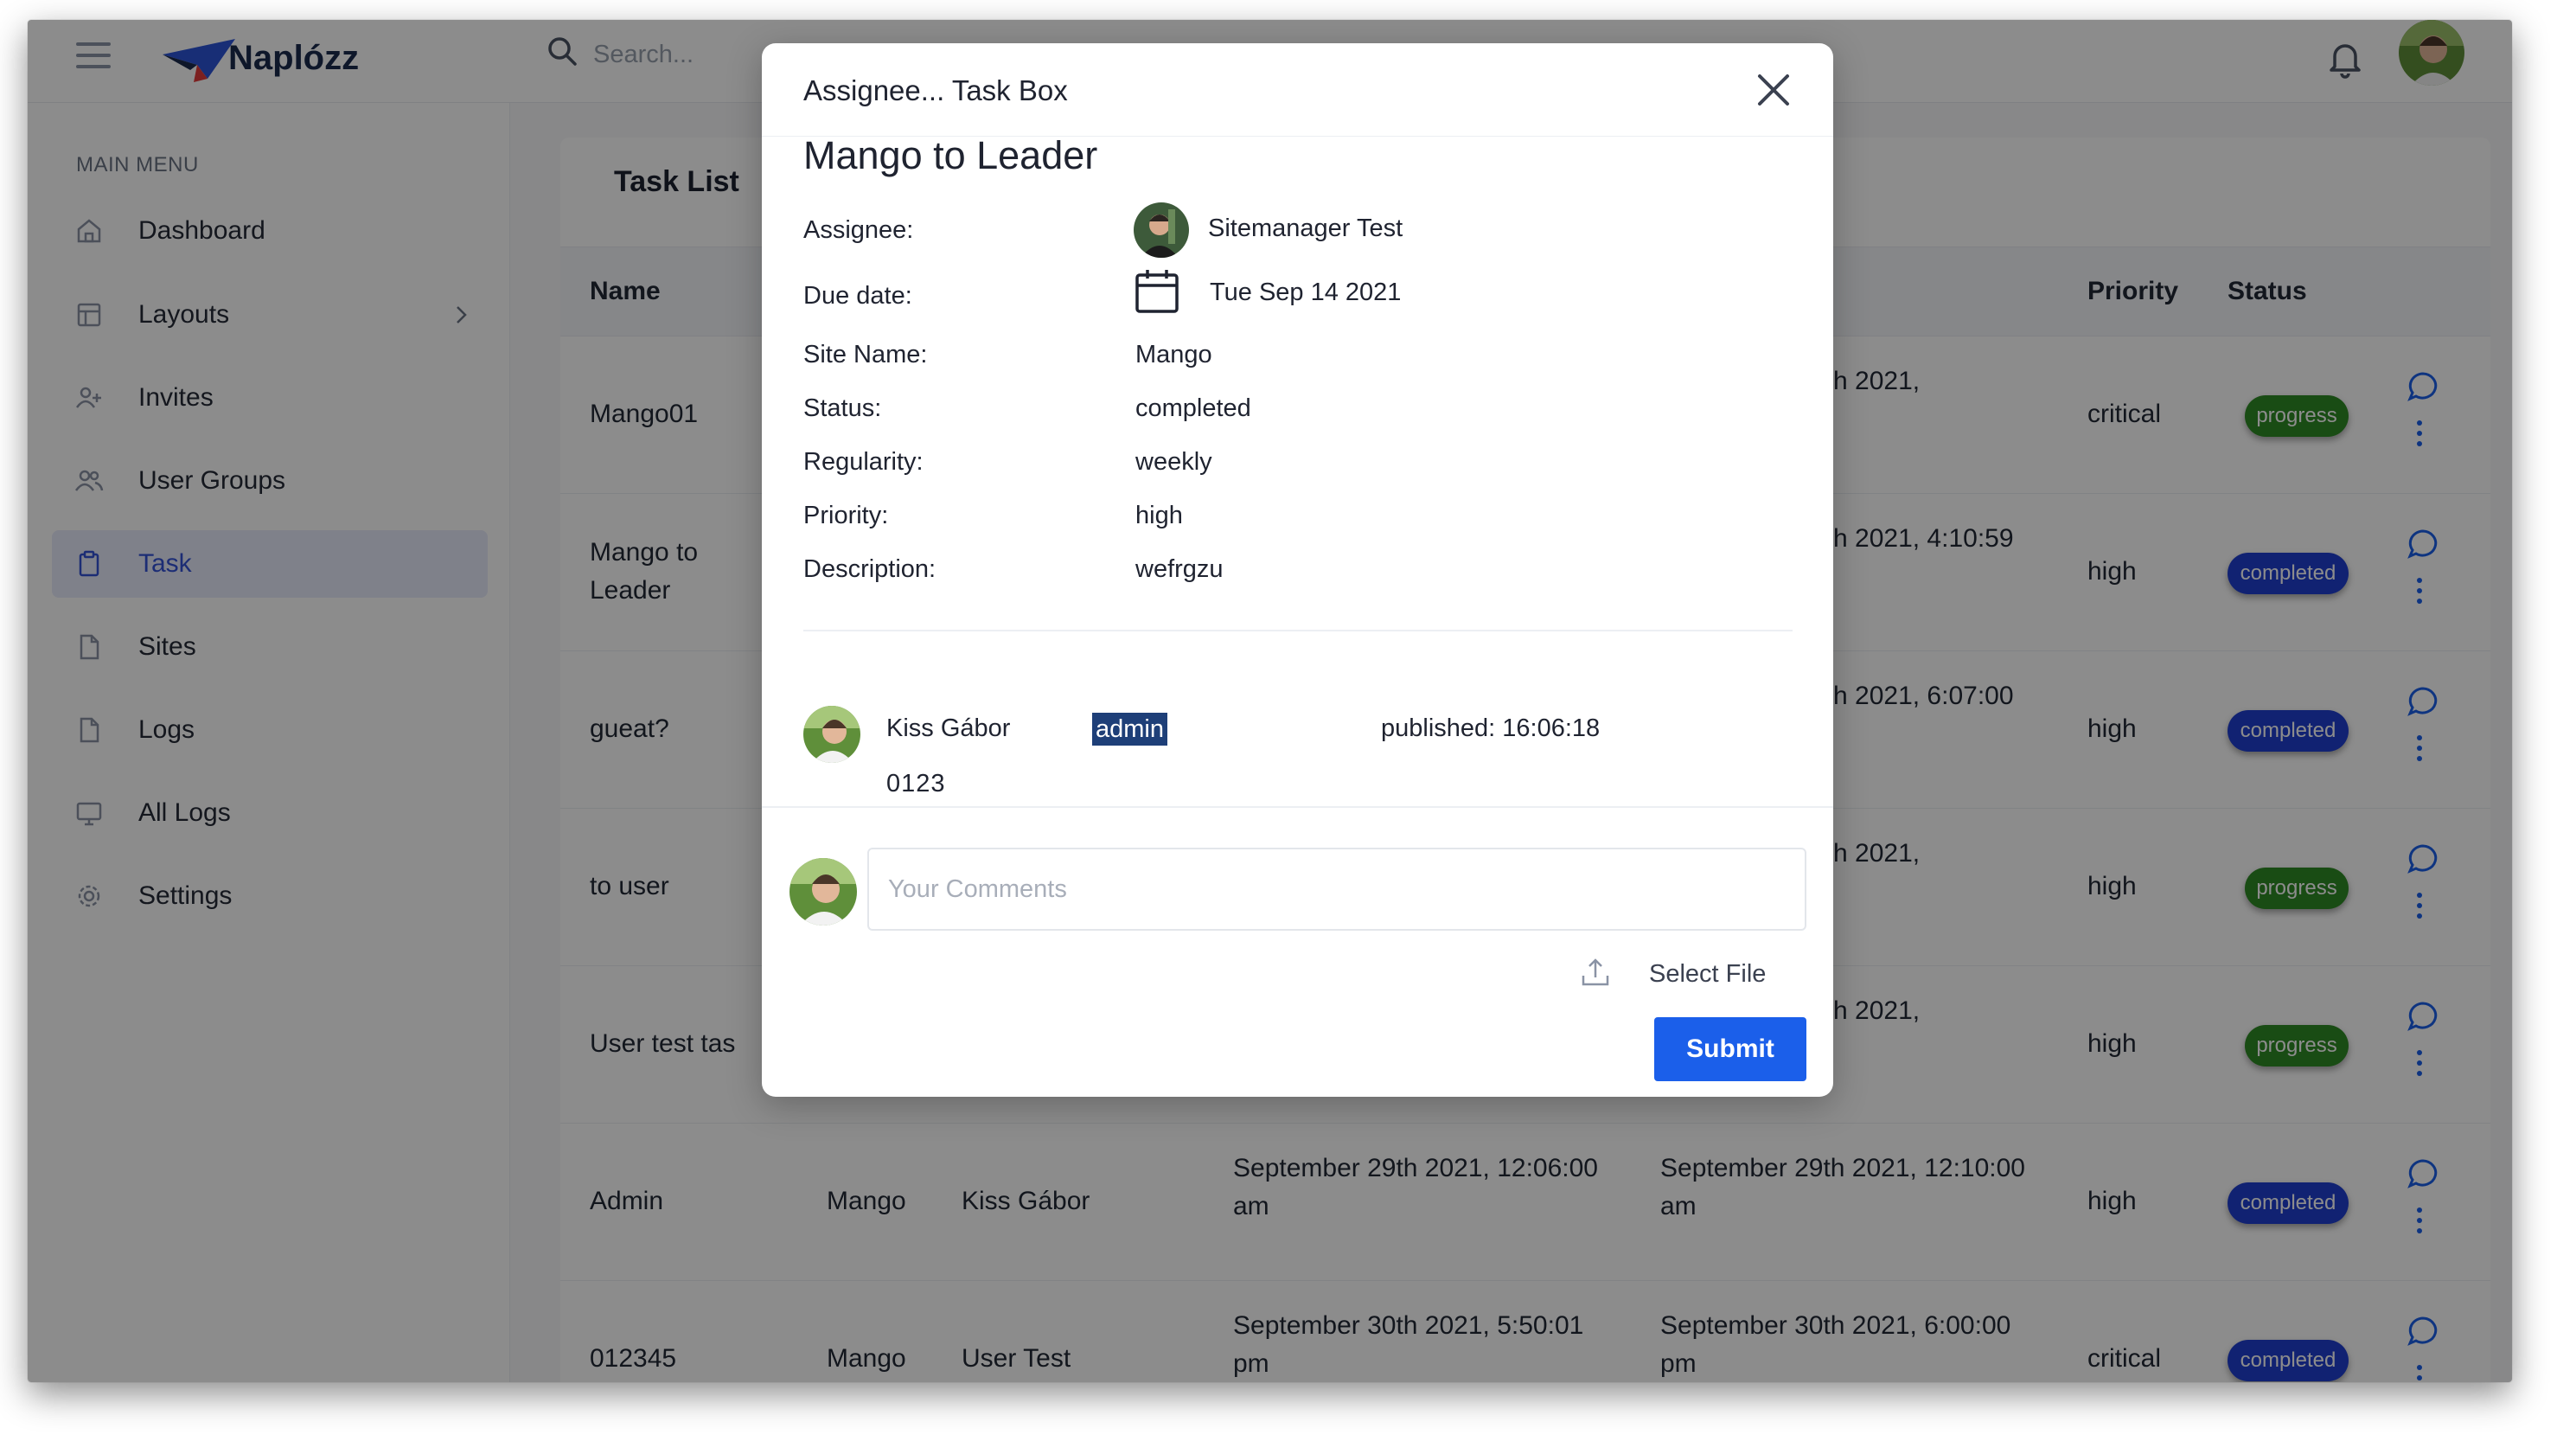  What do you see at coordinates (832, 734) in the screenshot?
I see `comment-author-avatar` at bounding box center [832, 734].